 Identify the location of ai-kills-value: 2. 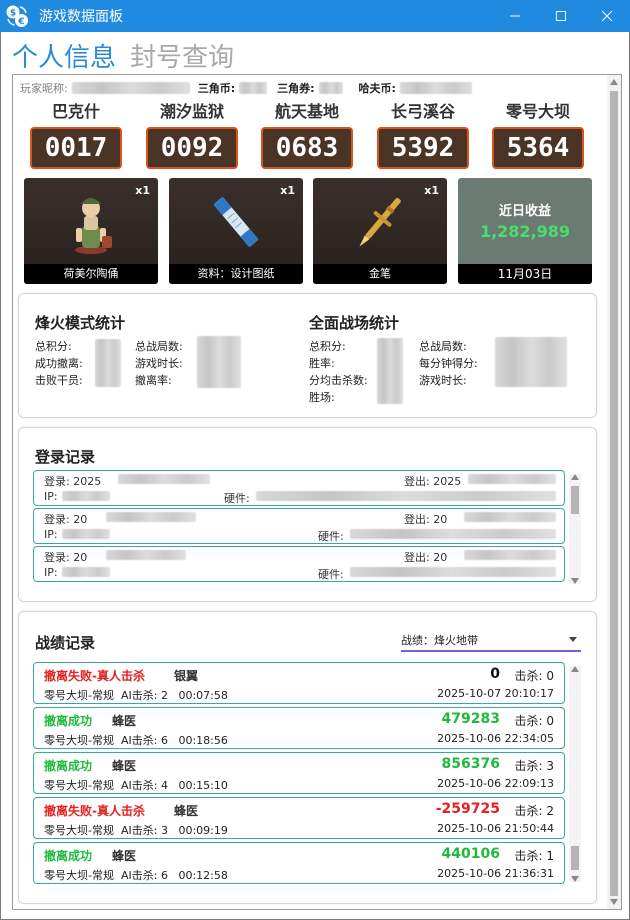
(164, 695).